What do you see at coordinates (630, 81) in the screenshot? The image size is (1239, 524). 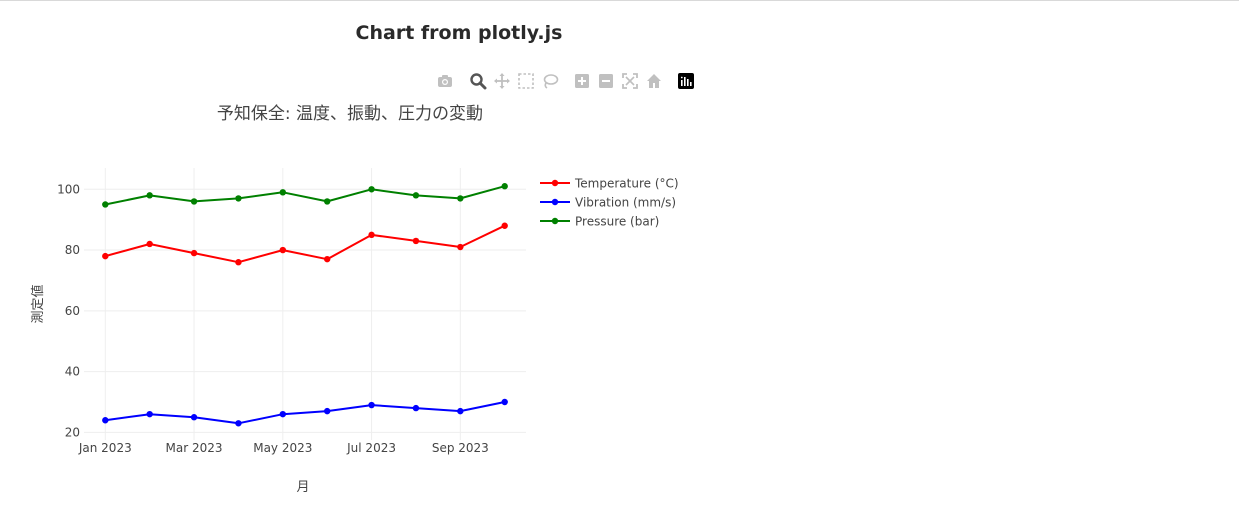 I see `autoscale-icon` at bounding box center [630, 81].